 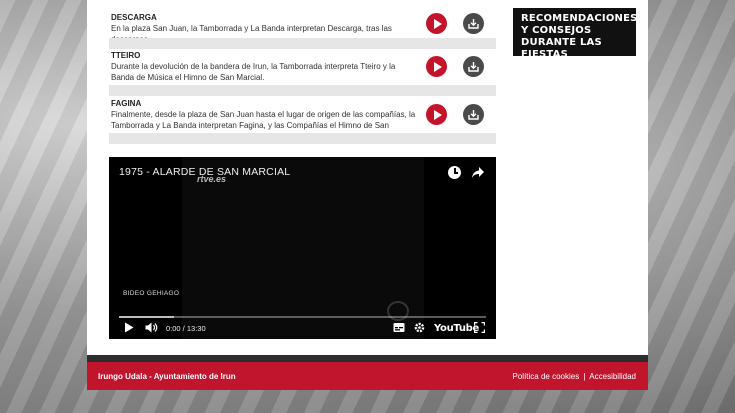 I want to click on buffered-fill, so click(x=147, y=317).